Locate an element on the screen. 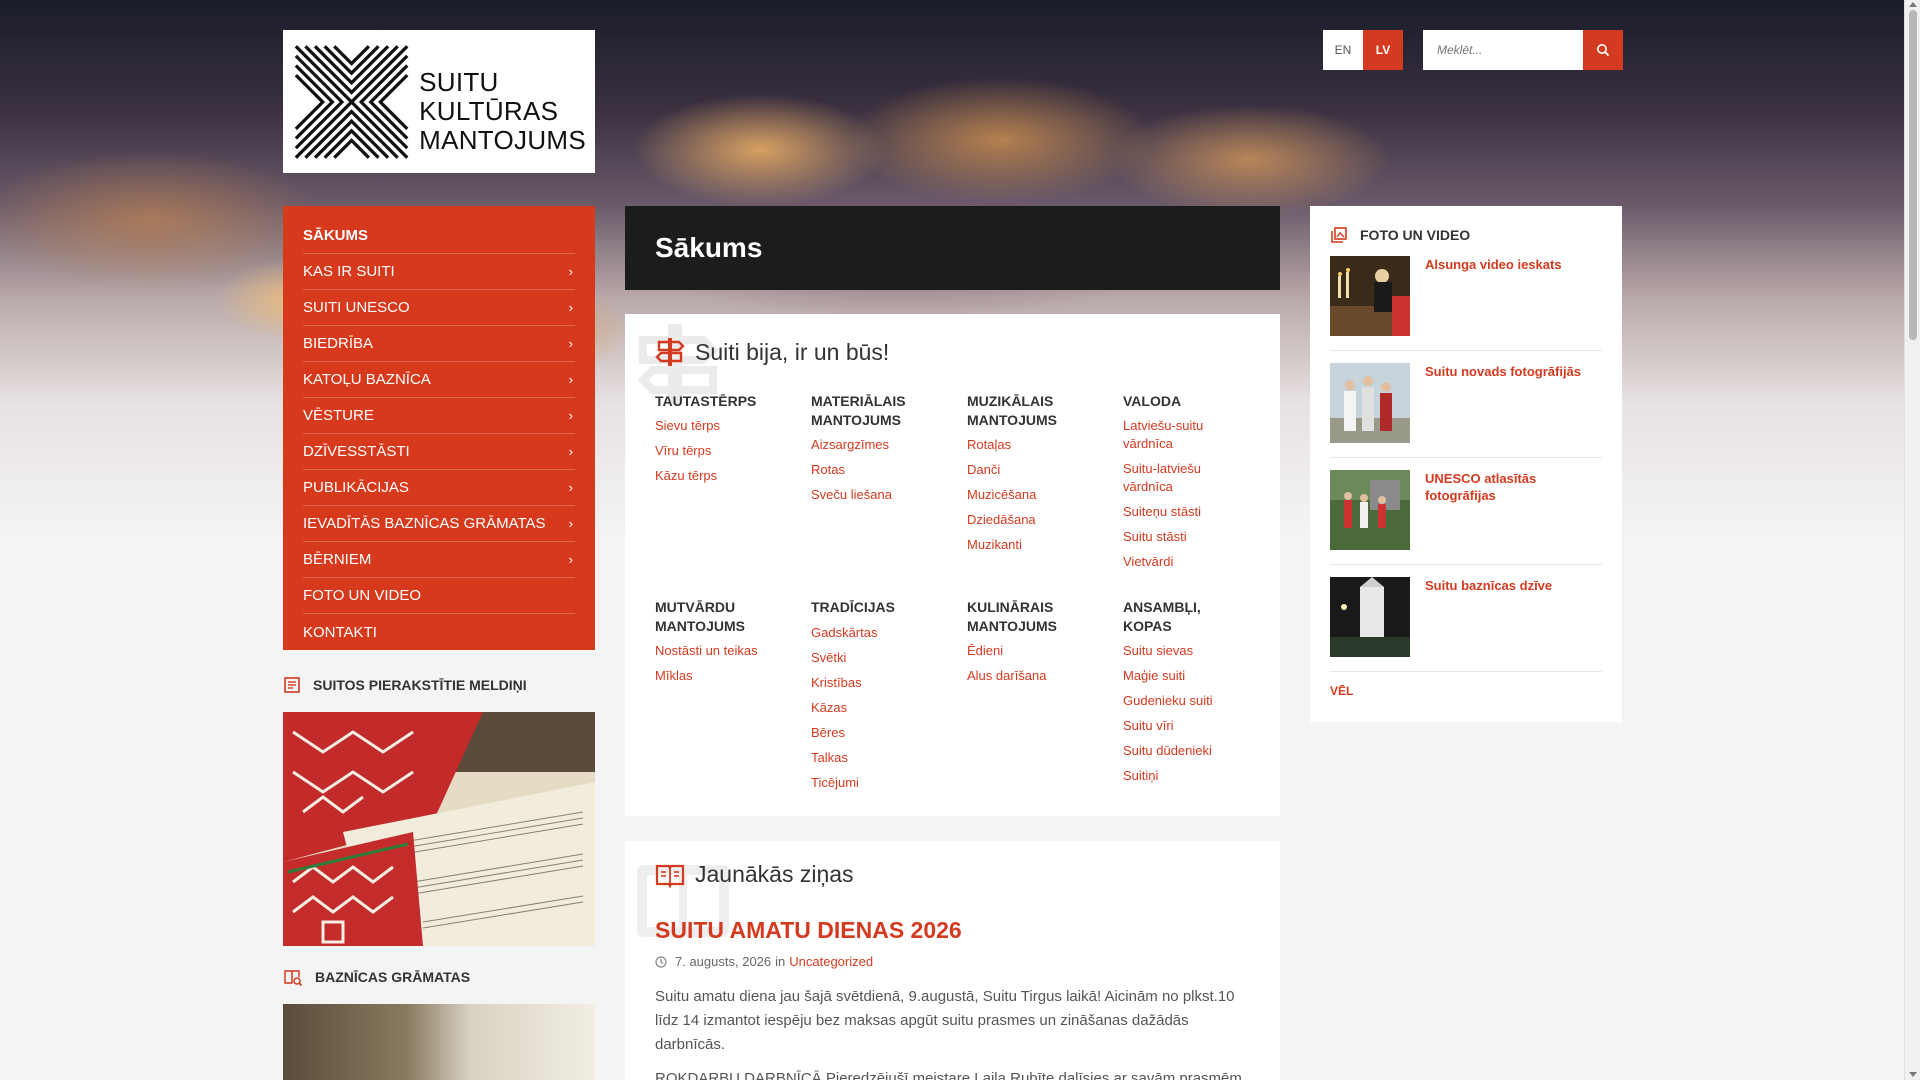 Image resolution: width=1920 pixels, height=1080 pixels. category-link: Muzicēšana is located at coordinates (1037, 495).